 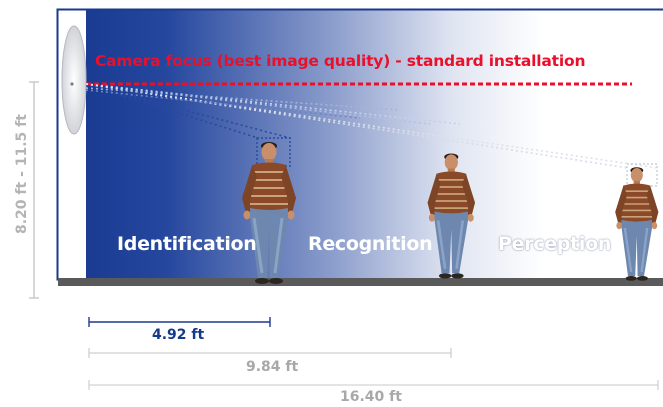 What do you see at coordinates (555, 244) in the screenshot?
I see `zone-label-perception: Perception` at bounding box center [555, 244].